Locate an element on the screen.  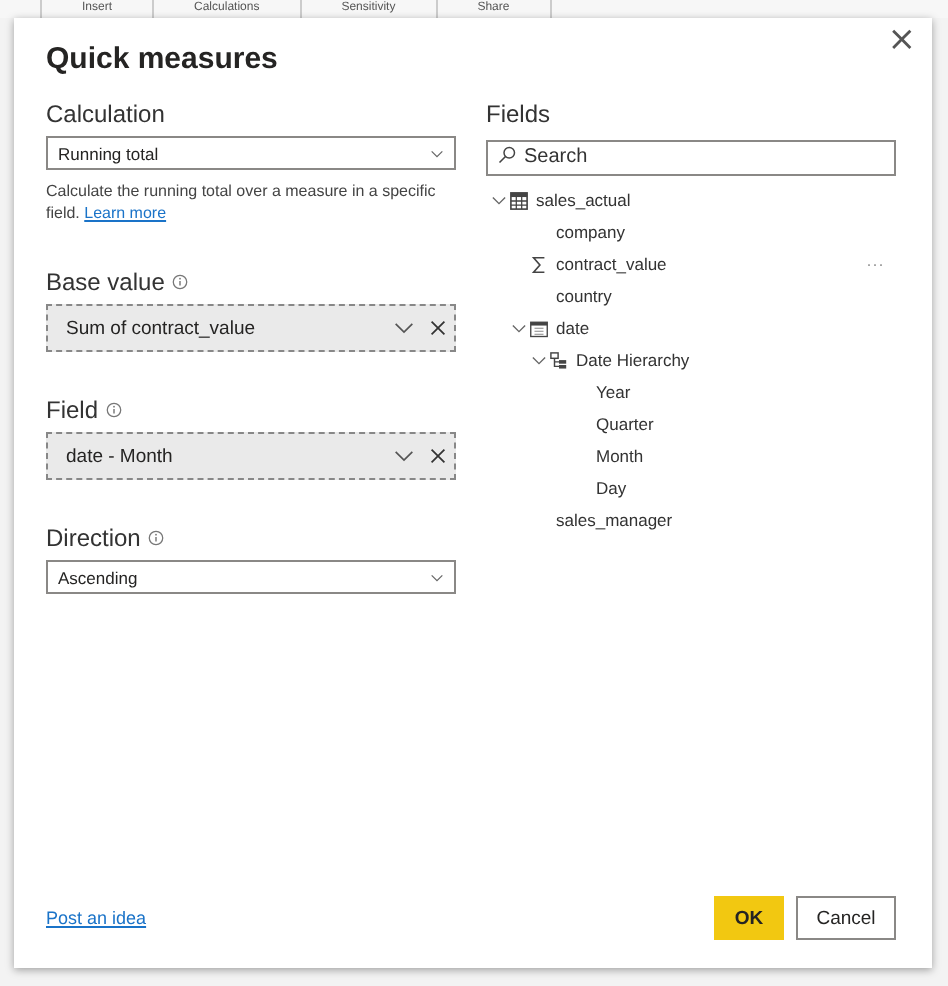
ok-button: OK is located at coordinates (749, 918).